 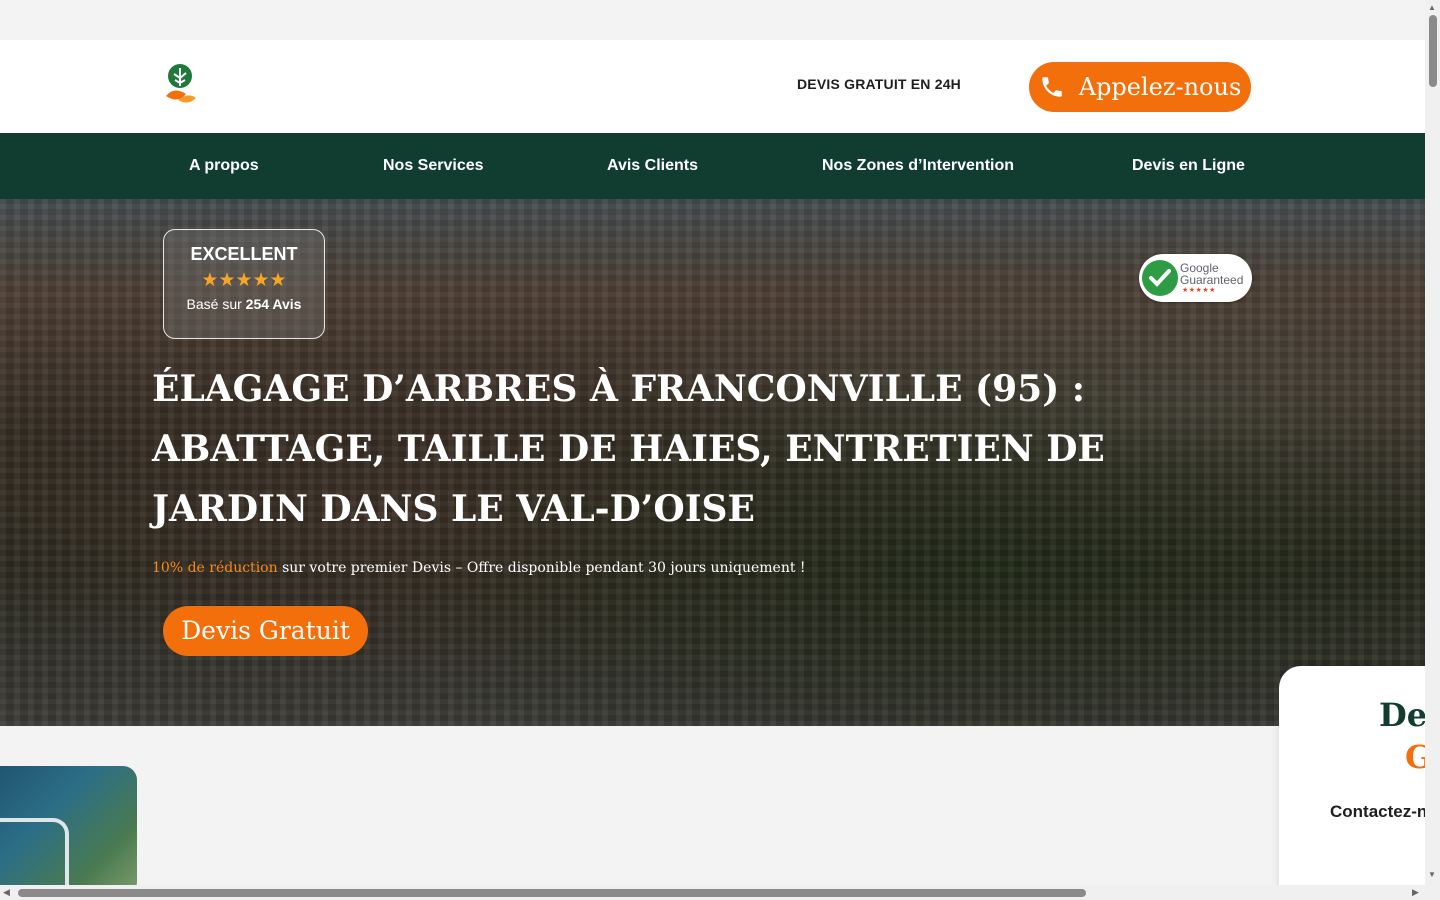 I want to click on top-strip, so click(x=712, y=20).